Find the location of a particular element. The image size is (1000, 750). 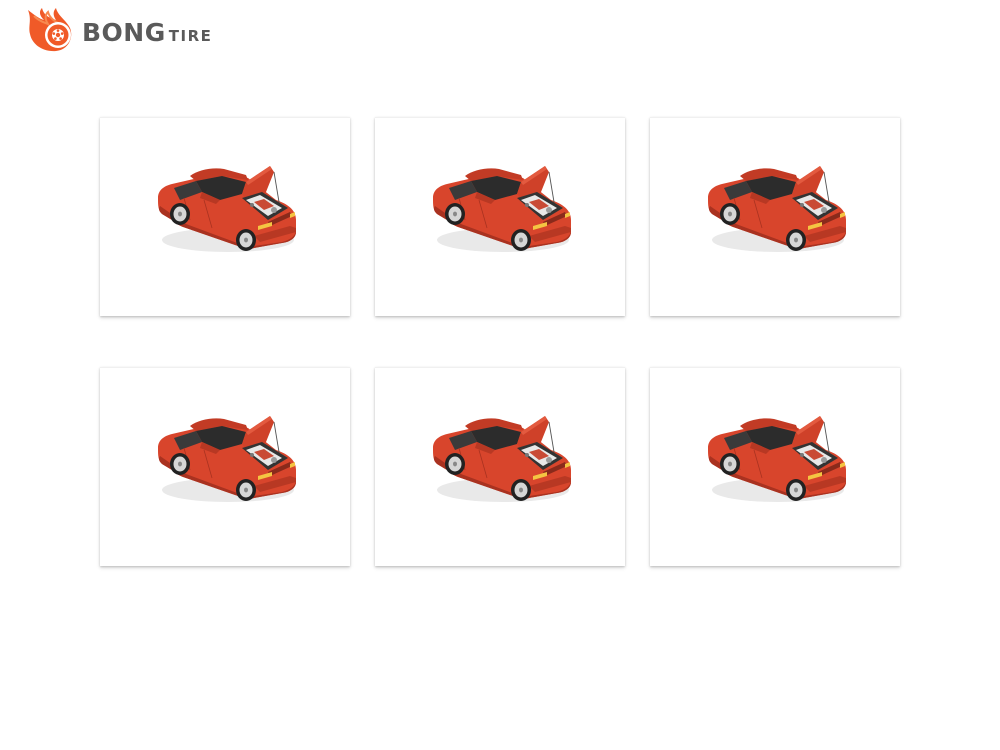

flame-tire-icon is located at coordinates (50, 30).